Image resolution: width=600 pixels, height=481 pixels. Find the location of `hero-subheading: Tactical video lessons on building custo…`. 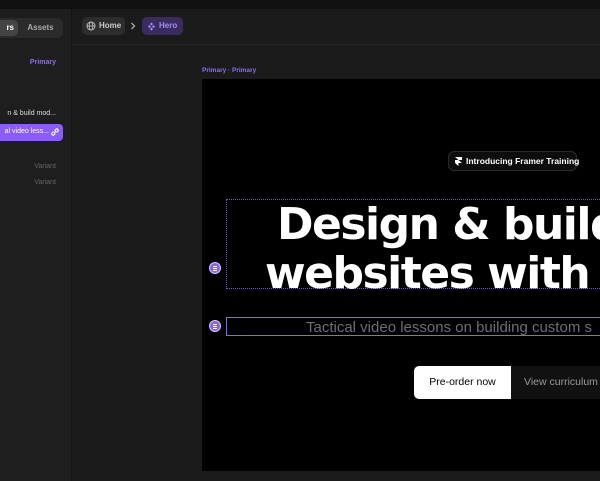

hero-subheading: Tactical video lessons on building custo… is located at coordinates (449, 327).